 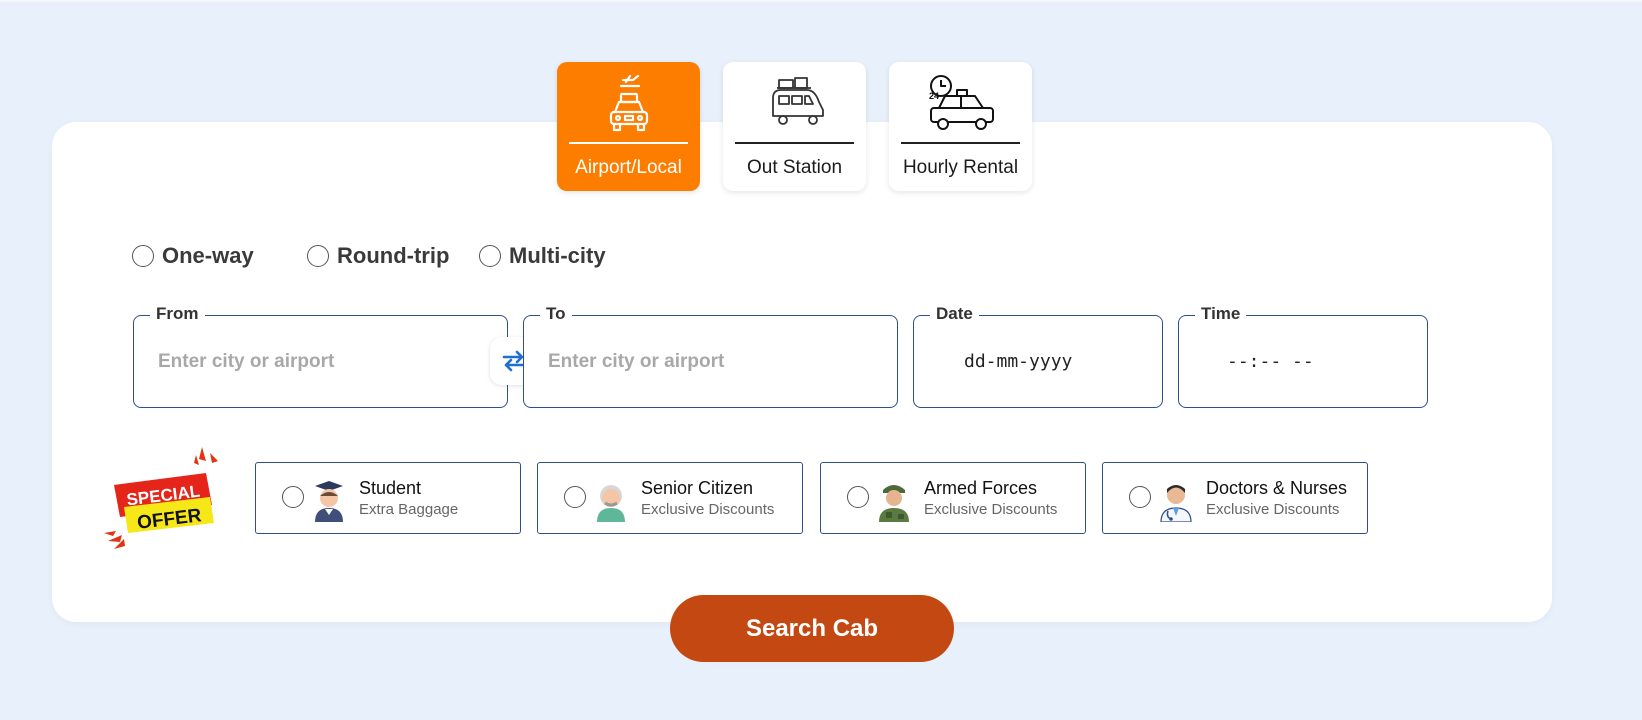 I want to click on date-field: Date dd-mm-yyyy, so click(x=1038, y=356).